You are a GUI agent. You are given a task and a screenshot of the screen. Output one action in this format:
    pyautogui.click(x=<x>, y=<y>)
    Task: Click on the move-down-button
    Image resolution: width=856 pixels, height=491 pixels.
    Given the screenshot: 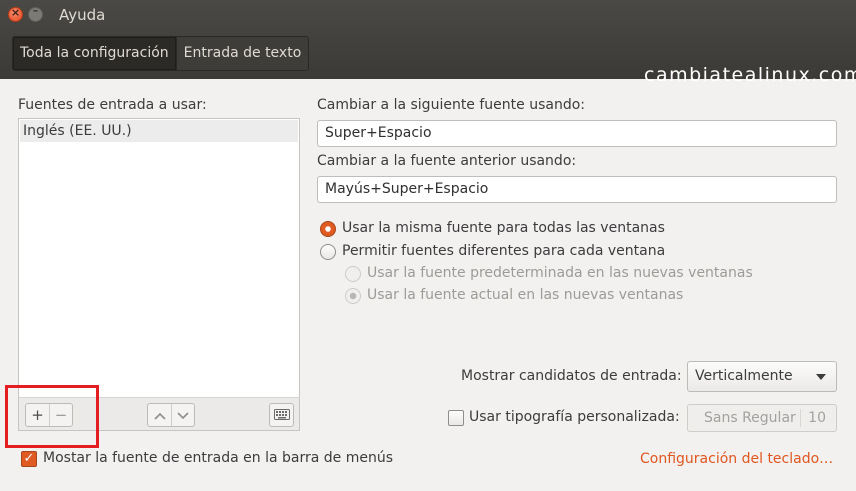 What is the action you would take?
    pyautogui.click(x=182, y=415)
    